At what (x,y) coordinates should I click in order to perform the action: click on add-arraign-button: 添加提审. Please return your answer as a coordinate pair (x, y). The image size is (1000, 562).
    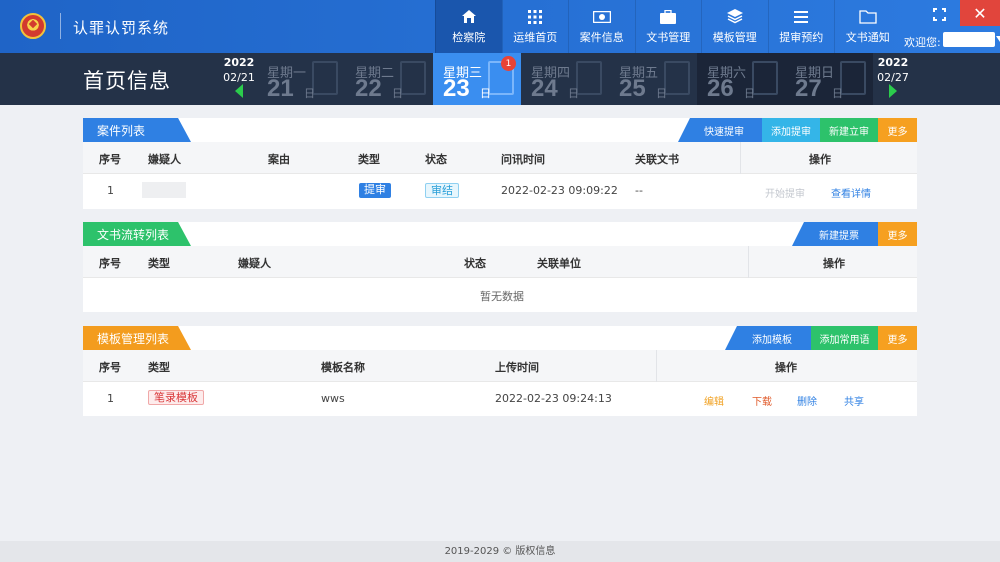
    Looking at the image, I should click on (791, 130).